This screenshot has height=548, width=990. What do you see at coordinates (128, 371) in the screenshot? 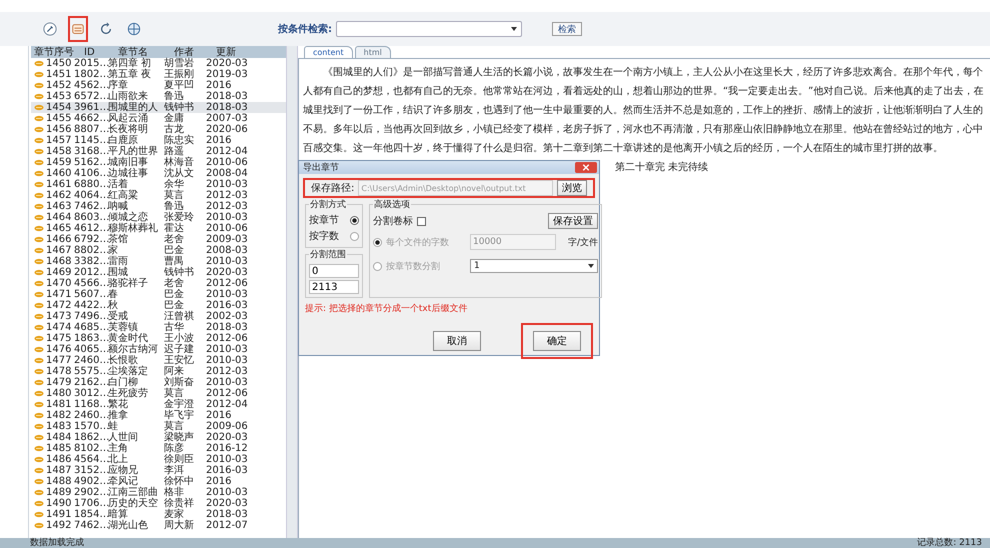
I see `table-cell-text: 尘埃落定` at bounding box center [128, 371].